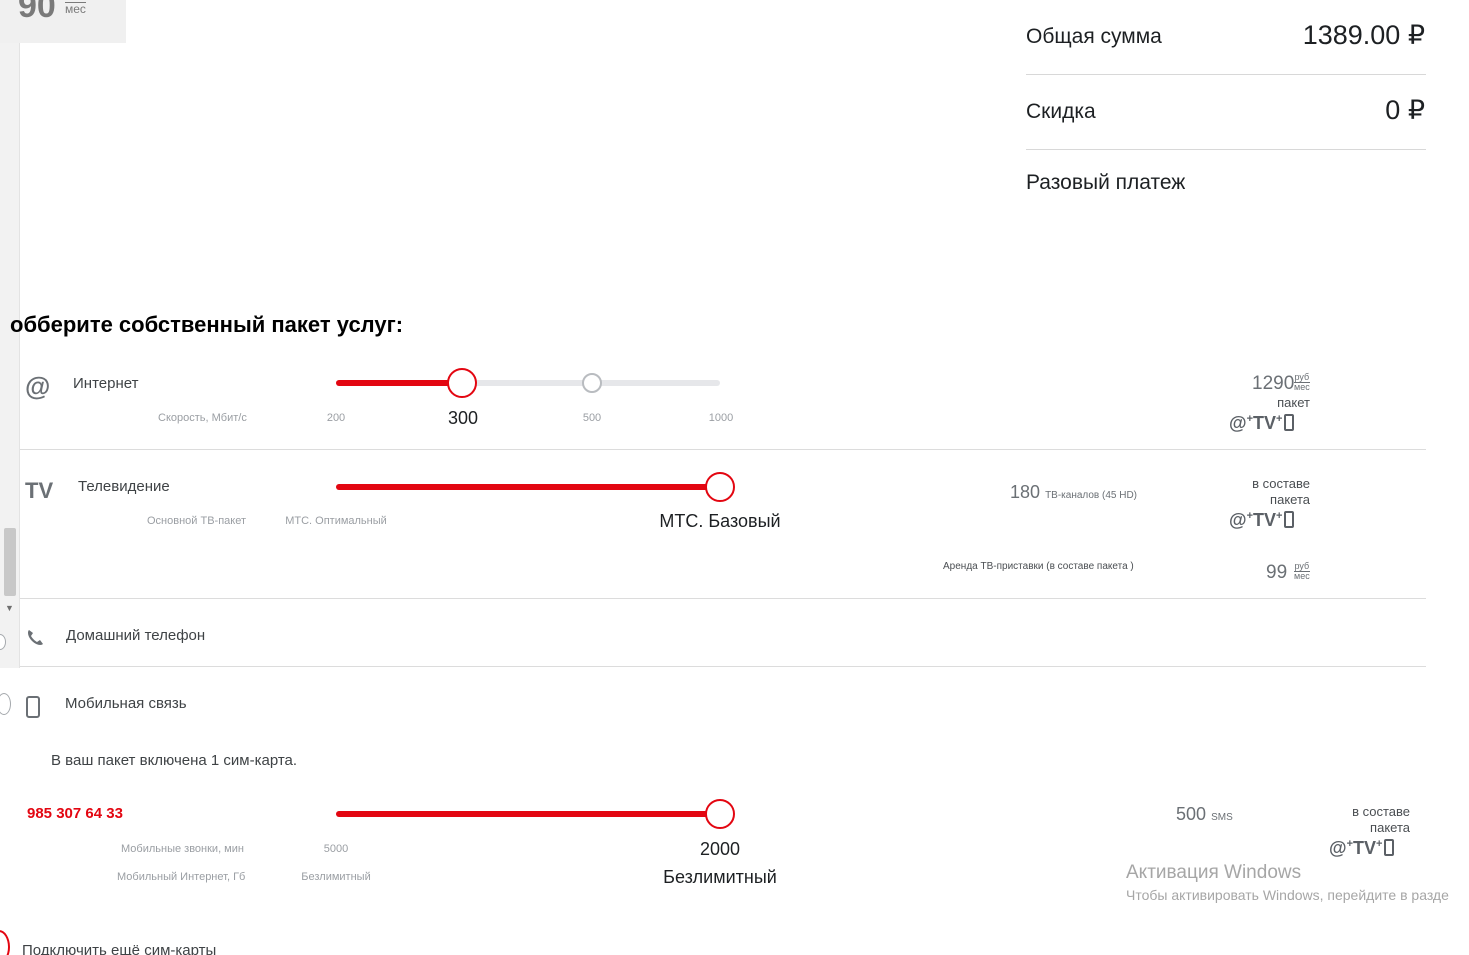  Describe the element at coordinates (1025, 492) in the screenshot. I see `channels-number: 180` at that location.